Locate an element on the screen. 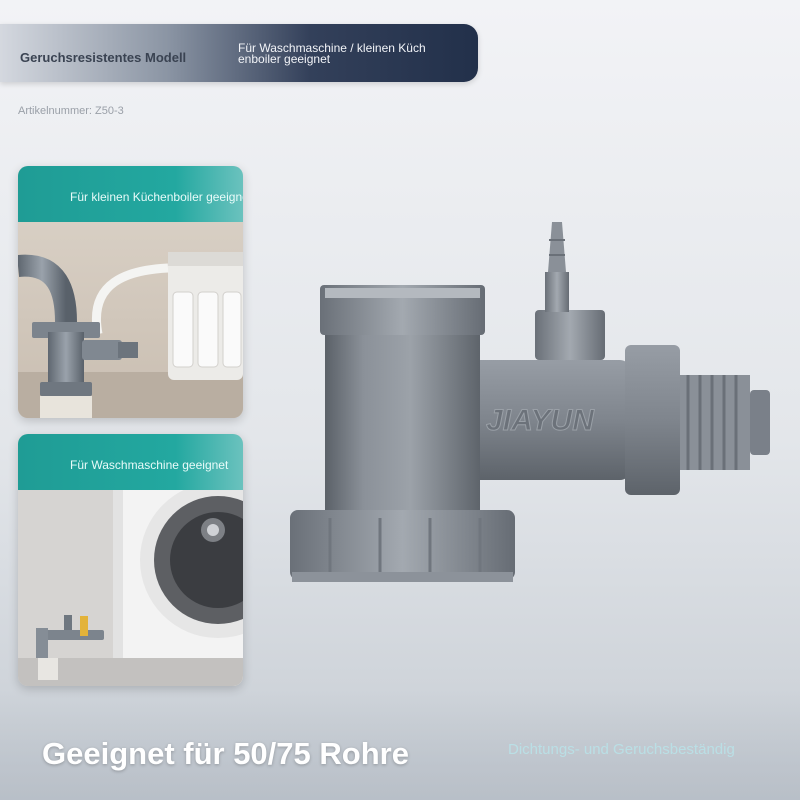  card-header: Für Waschmaschine geeignet is located at coordinates (130, 462).